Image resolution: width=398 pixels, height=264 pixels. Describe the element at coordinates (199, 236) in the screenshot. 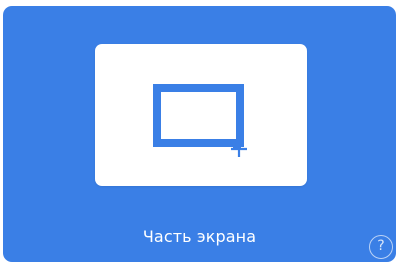

I see `snip-mode-label: Часть экрана` at that location.